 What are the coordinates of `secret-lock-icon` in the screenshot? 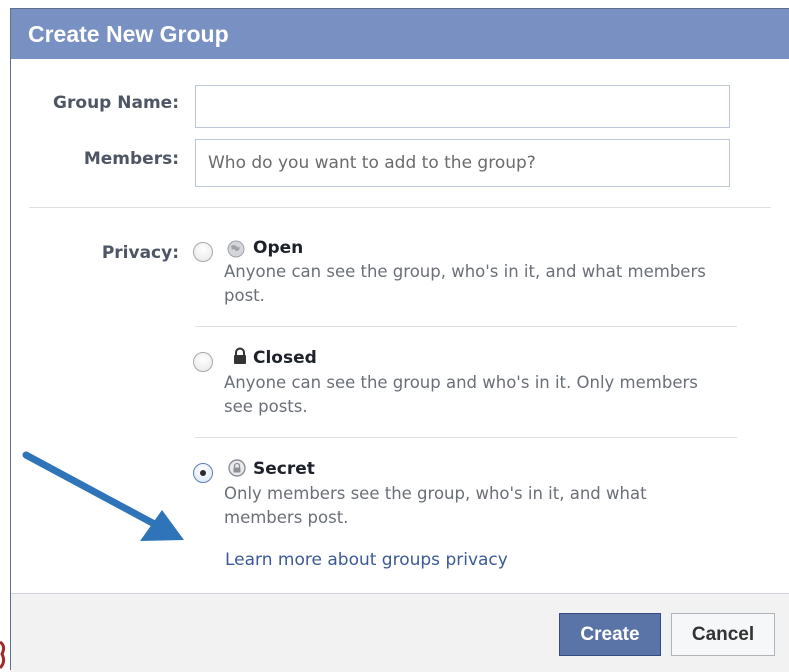 It's located at (237, 468).